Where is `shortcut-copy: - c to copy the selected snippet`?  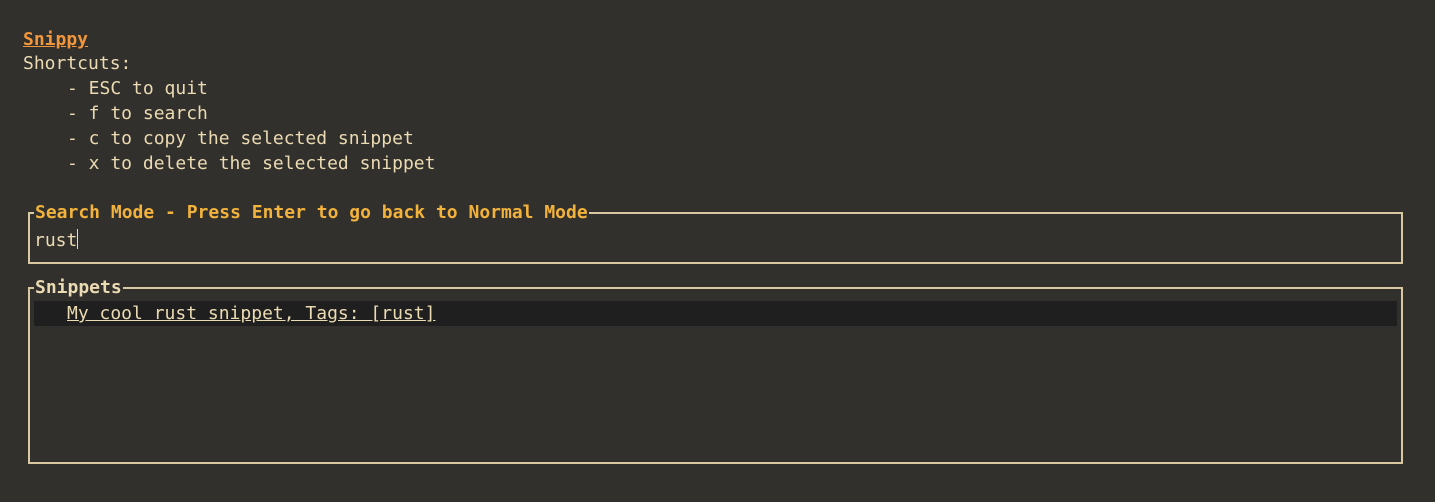 shortcut-copy: - c to copy the selected snippet is located at coordinates (240, 138).